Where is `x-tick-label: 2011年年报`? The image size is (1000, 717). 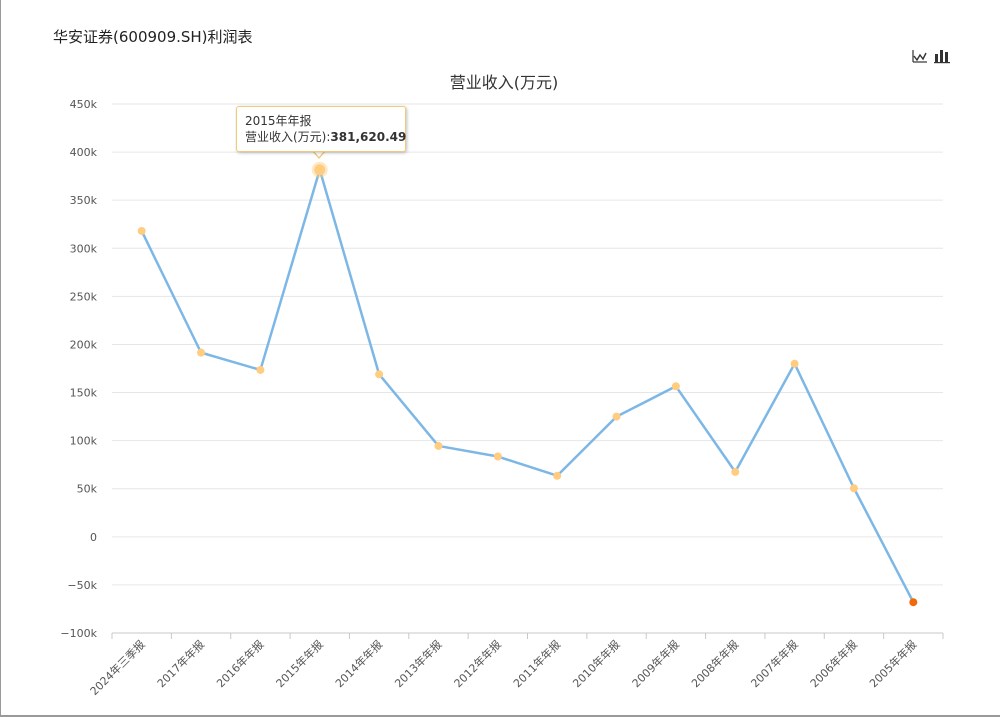
x-tick-label: 2011年年报 is located at coordinates (536, 663).